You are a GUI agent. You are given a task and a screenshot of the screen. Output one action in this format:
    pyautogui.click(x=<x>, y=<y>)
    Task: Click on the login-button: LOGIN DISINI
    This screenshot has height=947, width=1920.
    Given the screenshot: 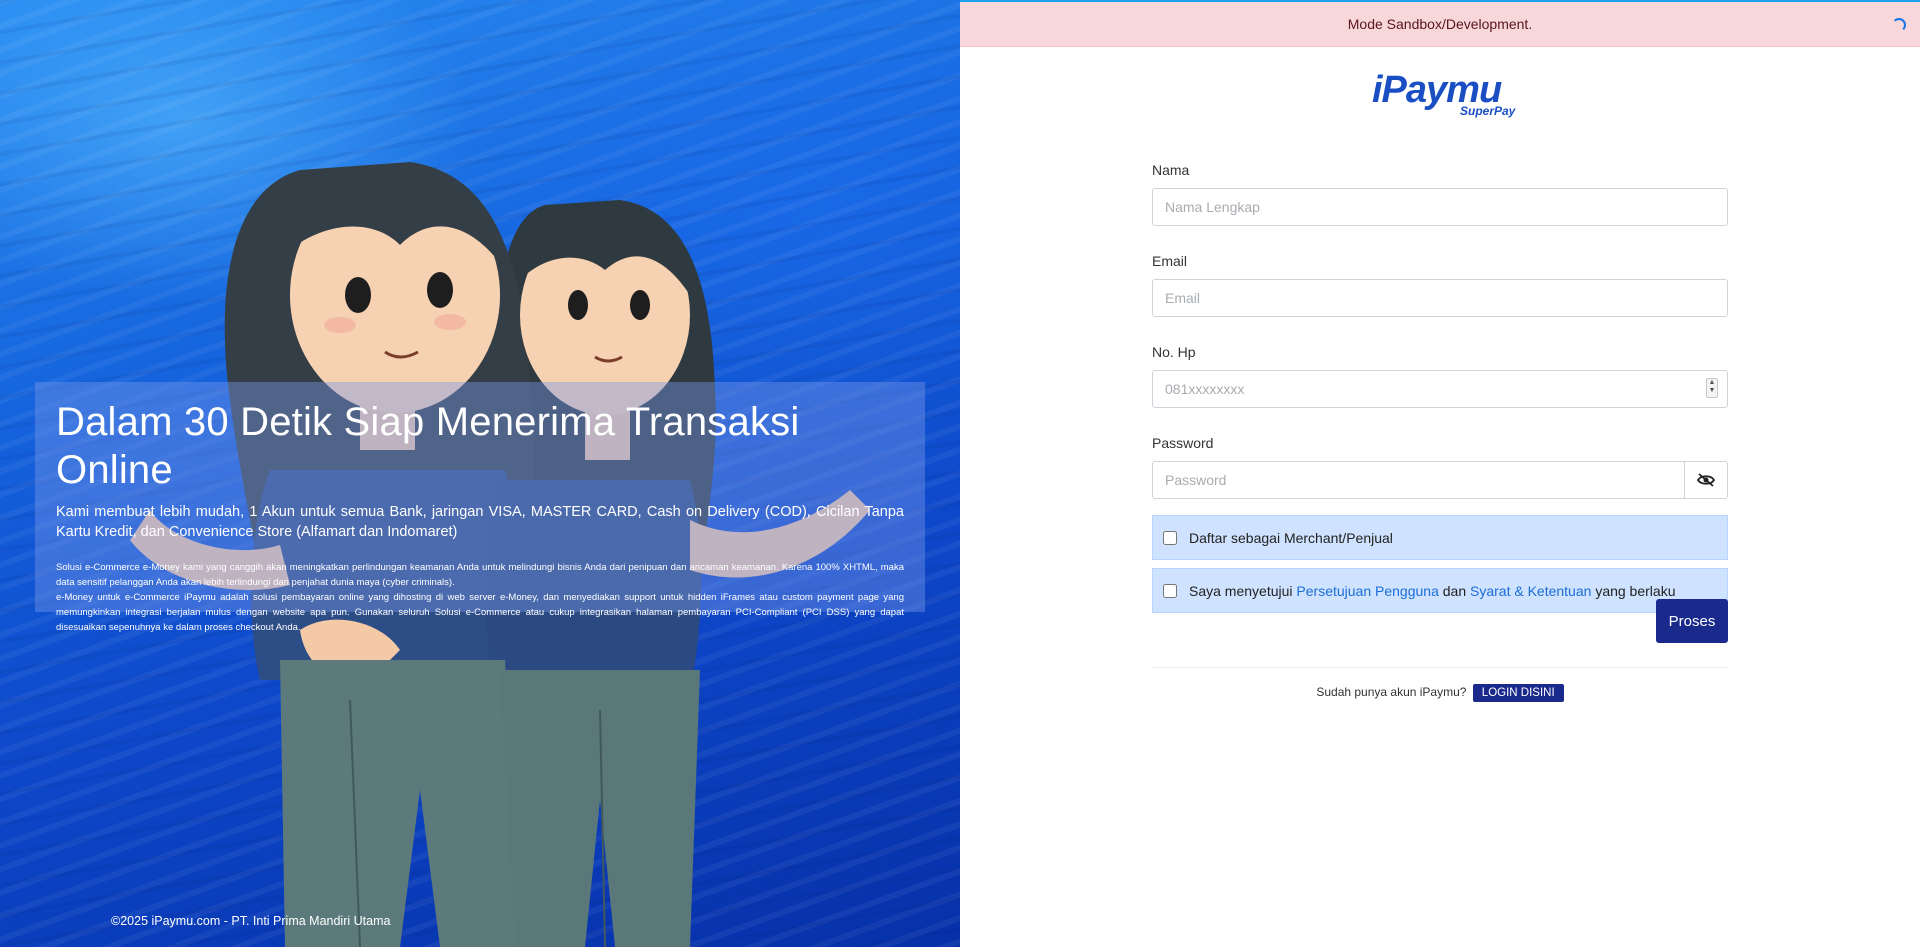 What is the action you would take?
    pyautogui.click(x=1518, y=693)
    